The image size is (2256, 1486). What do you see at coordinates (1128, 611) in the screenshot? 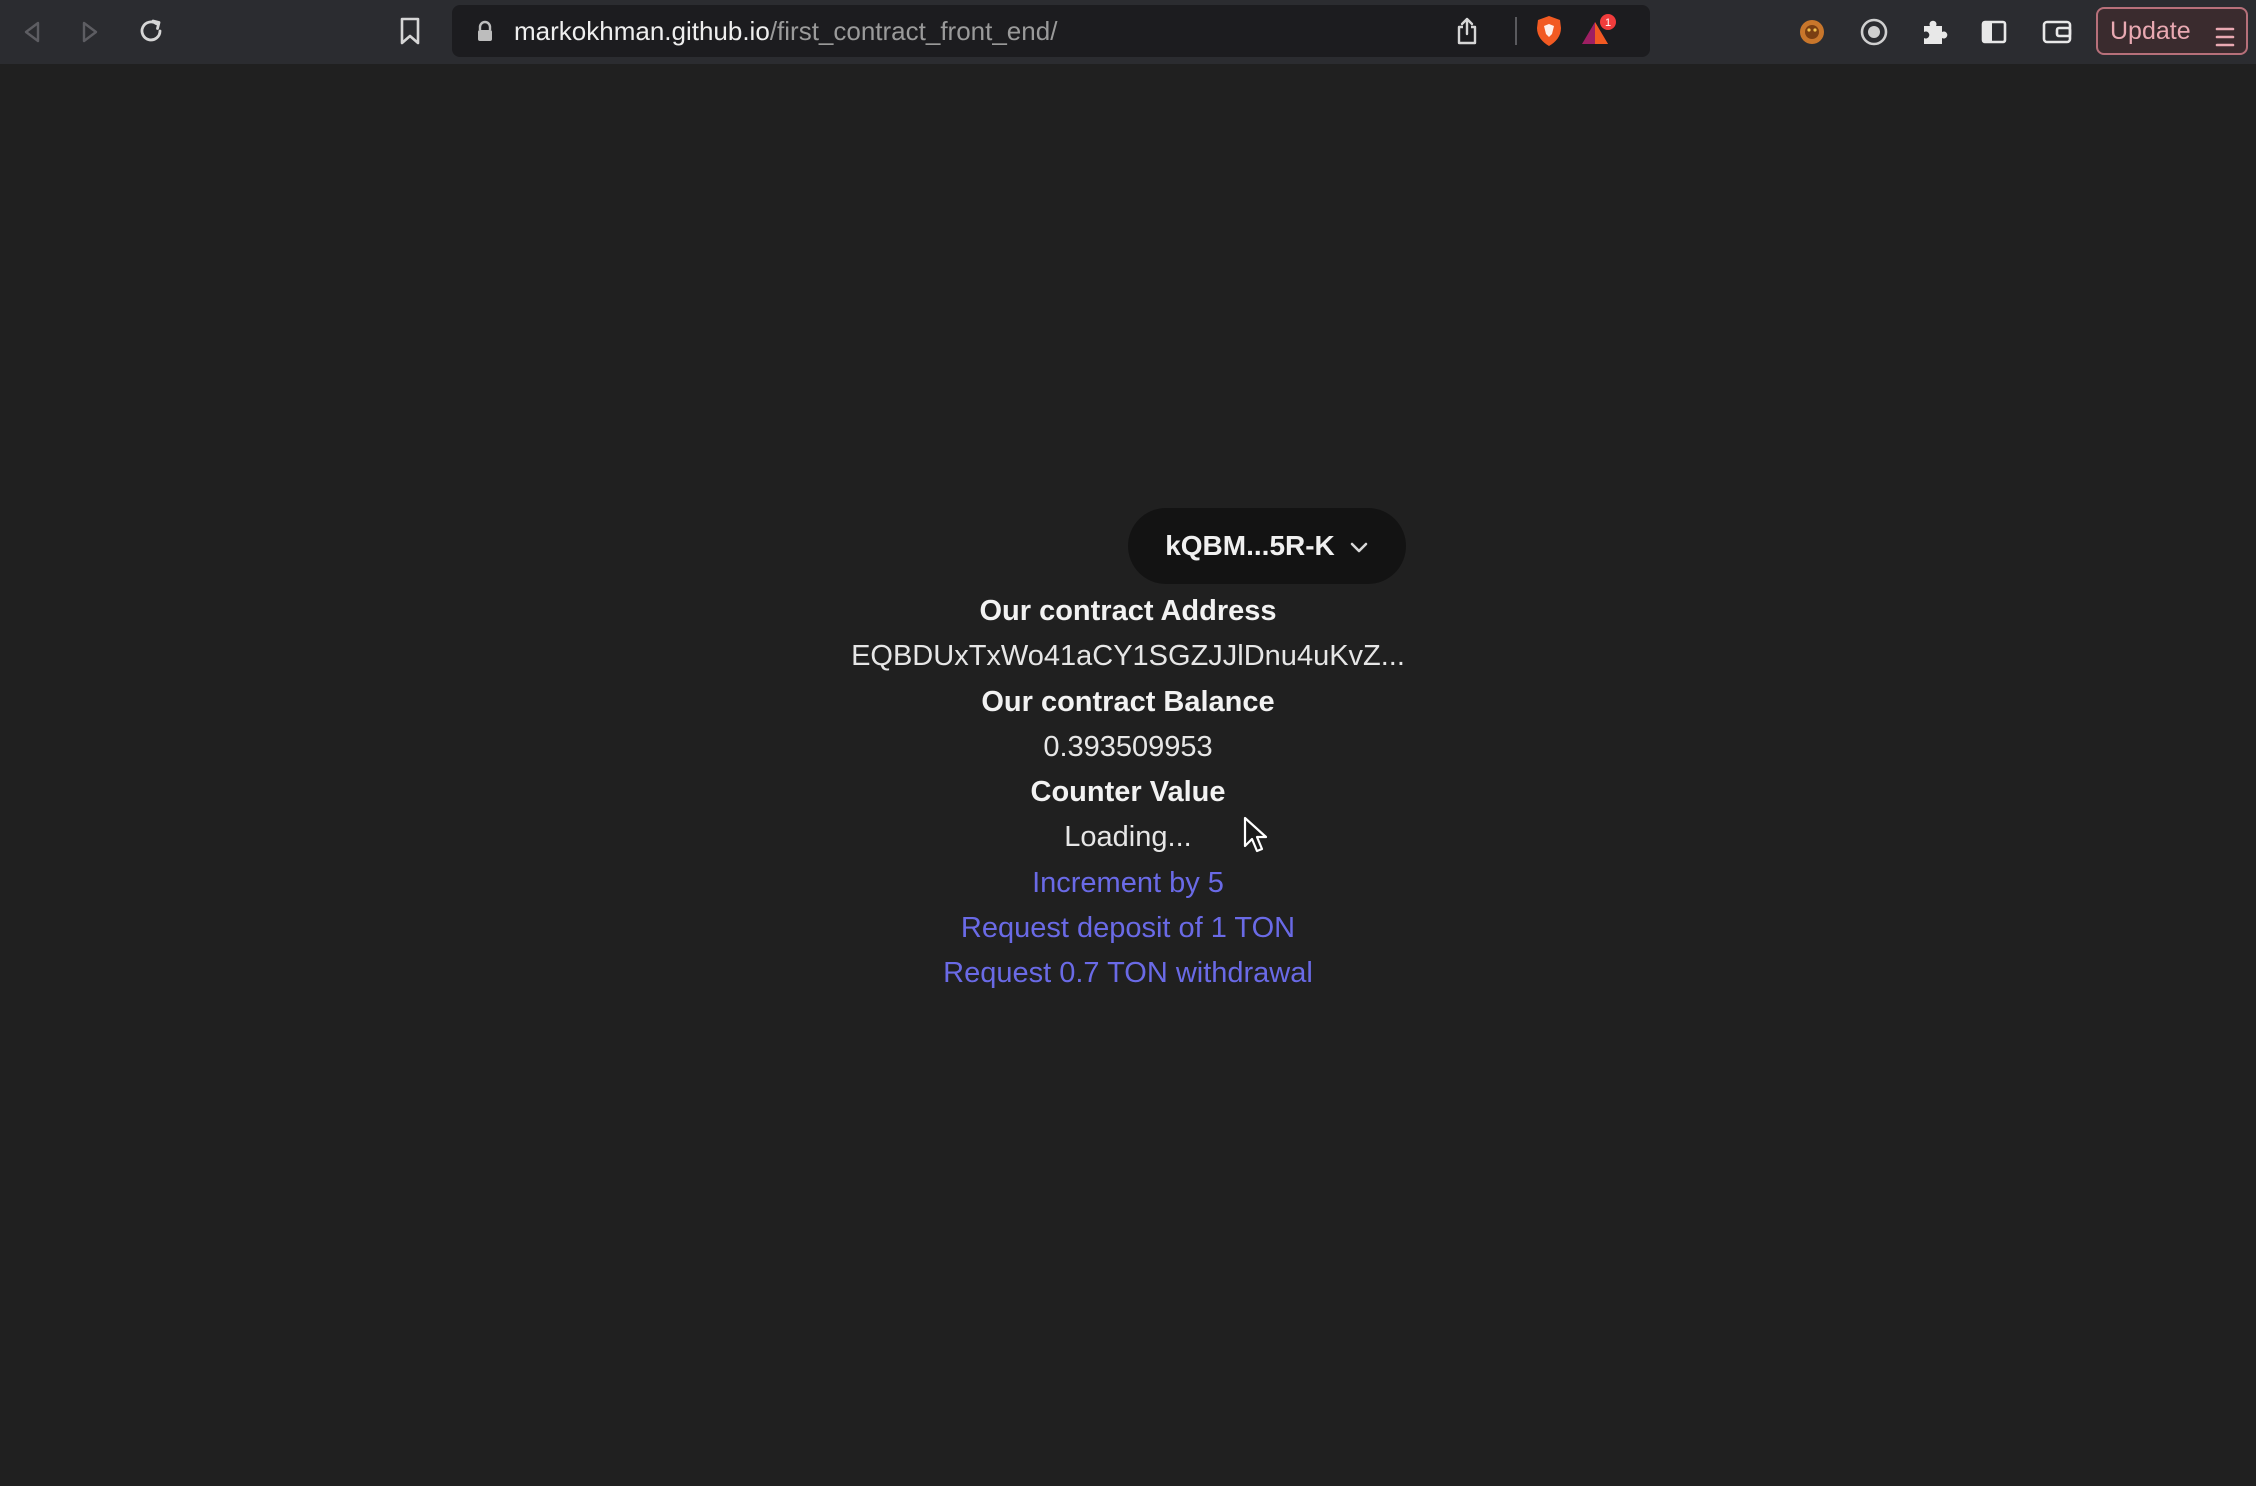
I see `contract-address-label: Our contract Address` at bounding box center [1128, 611].